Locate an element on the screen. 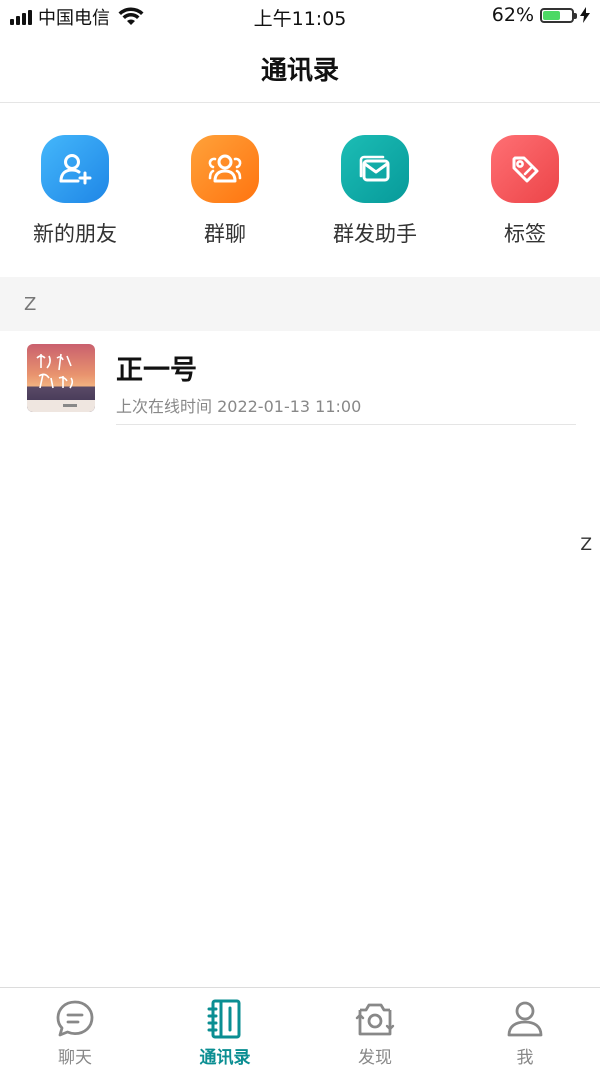  album-cover-avatar is located at coordinates (61, 378).